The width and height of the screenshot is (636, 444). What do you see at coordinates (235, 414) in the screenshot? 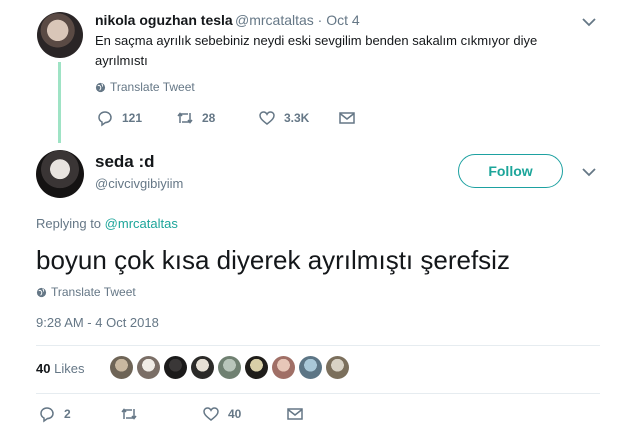
I see `like-count: 40` at bounding box center [235, 414].